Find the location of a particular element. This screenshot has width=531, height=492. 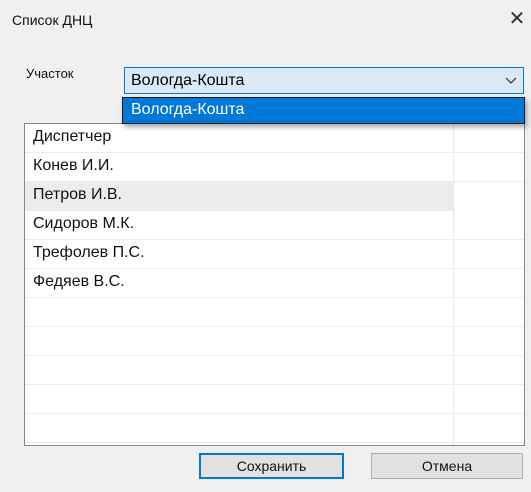

dropdown-option: Вологда-Кошта is located at coordinates (323, 110).